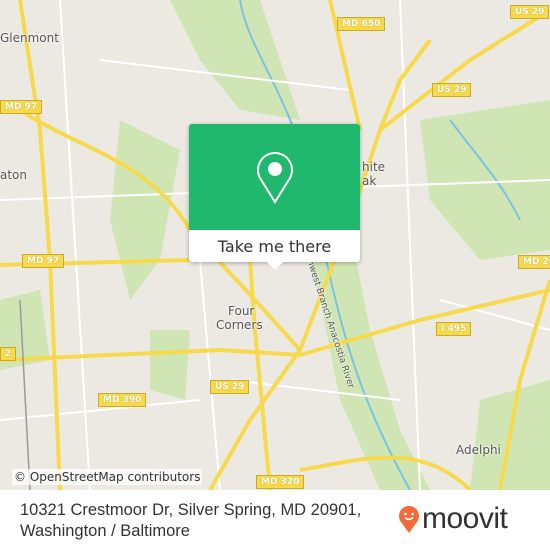  What do you see at coordinates (29, 38) in the screenshot?
I see `place-label: Glenmont` at bounding box center [29, 38].